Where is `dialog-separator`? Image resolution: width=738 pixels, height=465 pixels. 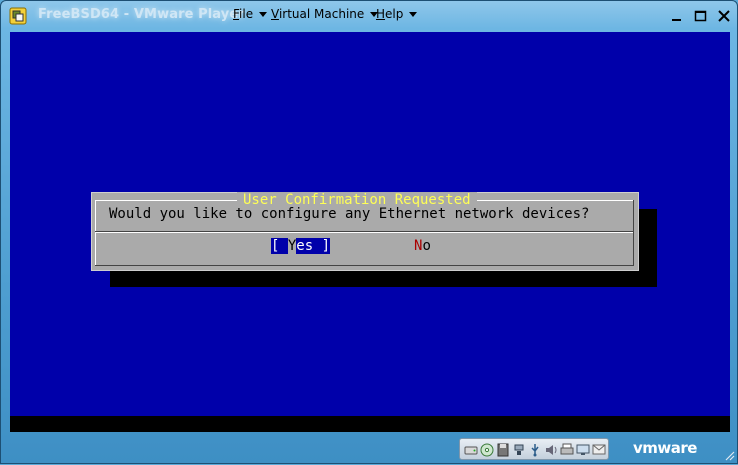 dialog-separator is located at coordinates (364, 232).